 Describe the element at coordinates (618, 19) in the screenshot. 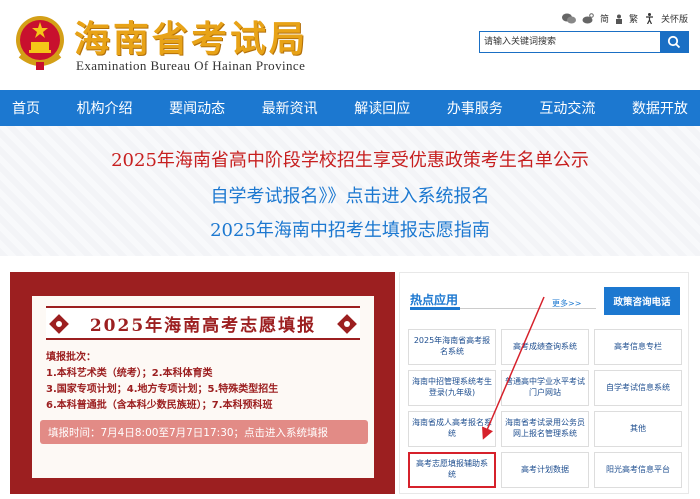

I see `person-icon` at that location.